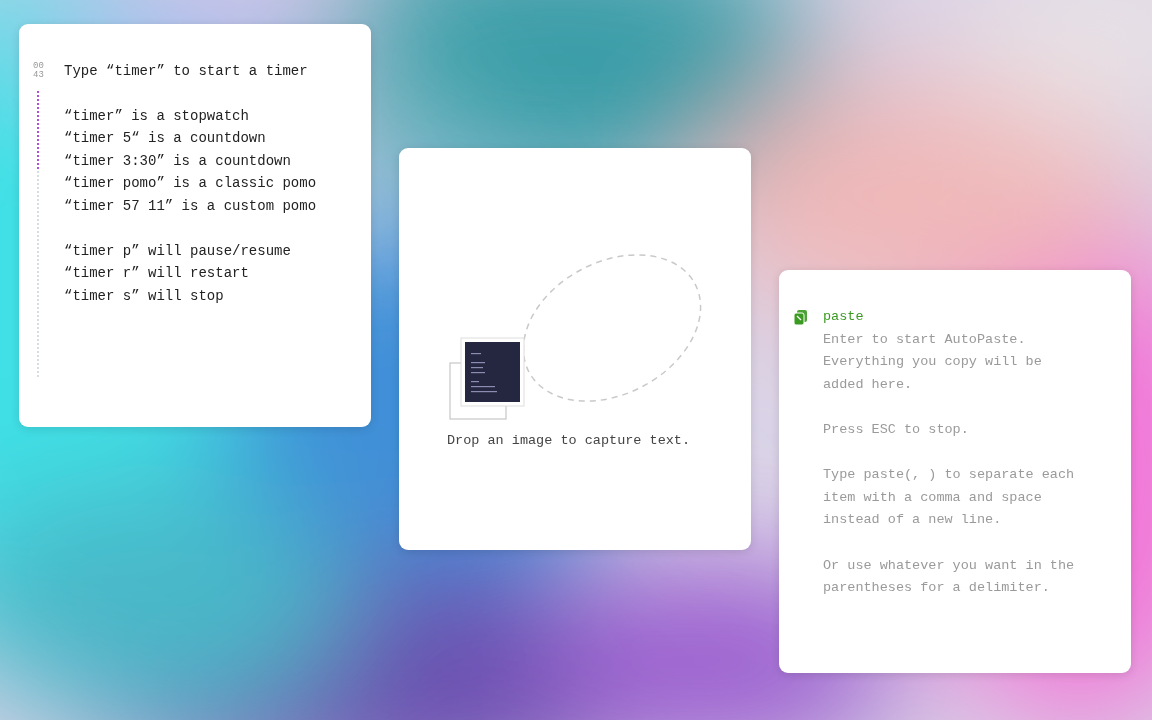  Describe the element at coordinates (165, 138) in the screenshot. I see `example-line: “timer 5“ is a countdown` at that location.